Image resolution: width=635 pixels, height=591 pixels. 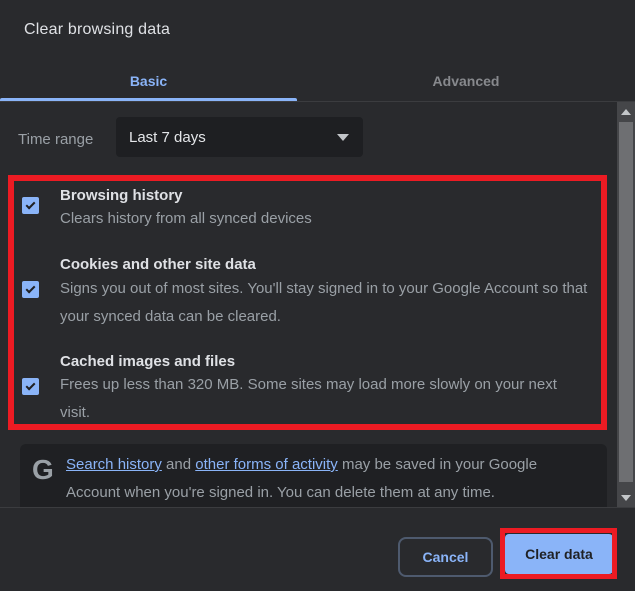 I want to click on arrow-down-icon, so click(x=626, y=498).